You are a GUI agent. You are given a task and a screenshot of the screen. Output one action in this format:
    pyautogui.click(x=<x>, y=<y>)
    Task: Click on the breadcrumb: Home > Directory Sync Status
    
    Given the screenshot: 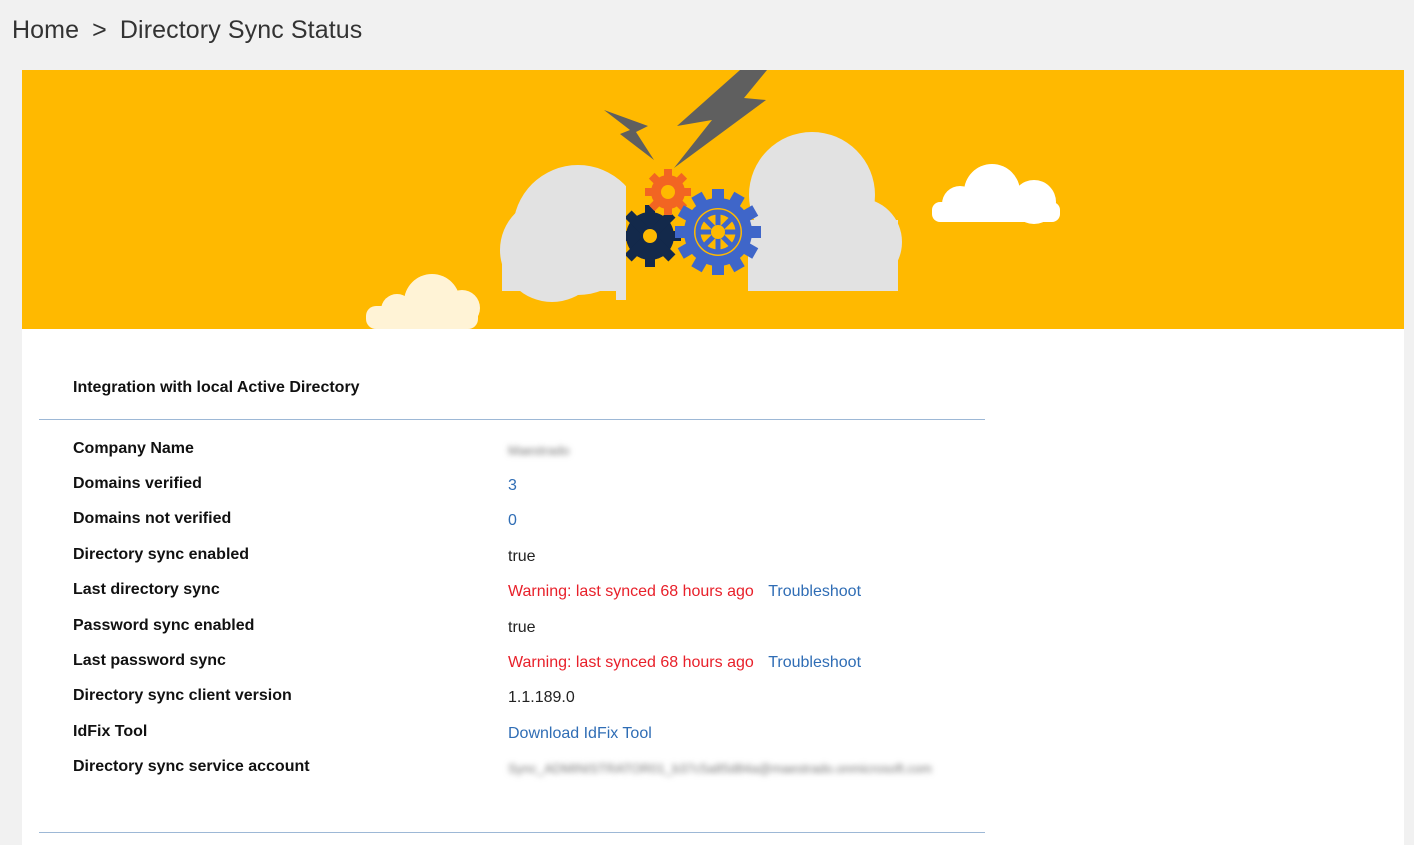 What is the action you would take?
    pyautogui.click(x=187, y=30)
    